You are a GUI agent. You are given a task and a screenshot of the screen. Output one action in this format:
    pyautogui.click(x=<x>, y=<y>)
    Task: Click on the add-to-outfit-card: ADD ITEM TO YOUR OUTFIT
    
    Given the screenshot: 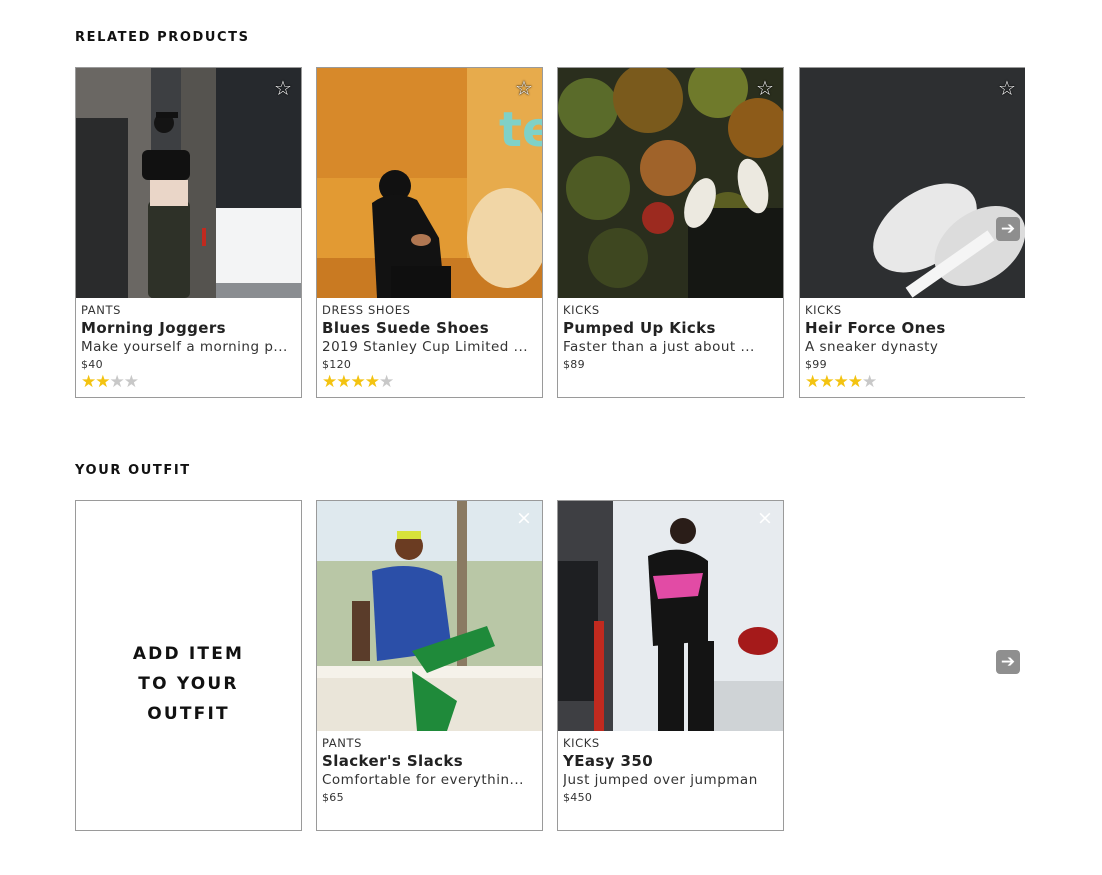 What is the action you would take?
    pyautogui.click(x=188, y=665)
    